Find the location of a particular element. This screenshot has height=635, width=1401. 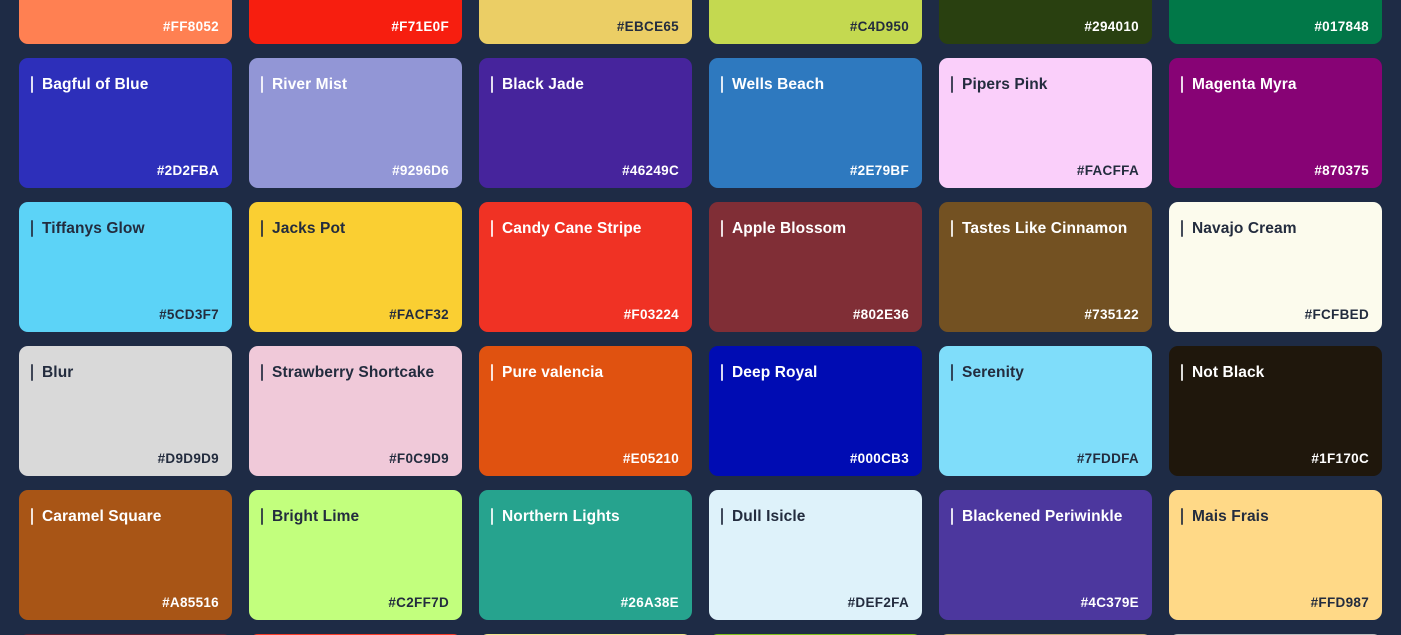

swatch-name: Northern Lights is located at coordinates (561, 516).